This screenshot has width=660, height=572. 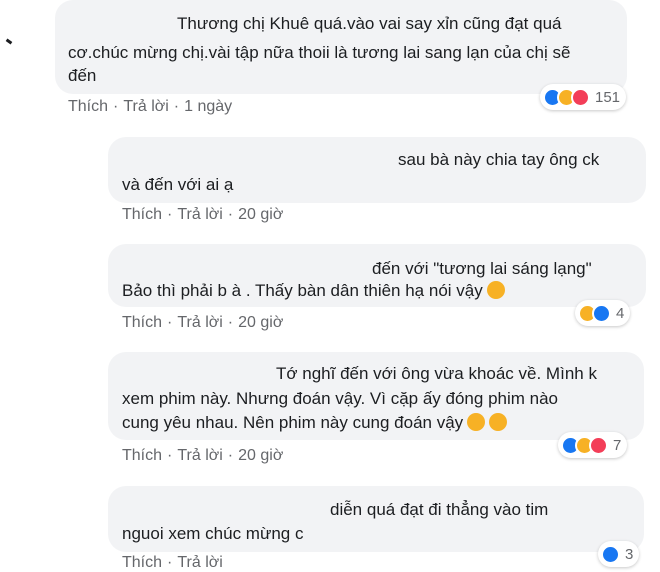 I want to click on reaction-summary: 151, so click(x=583, y=97).